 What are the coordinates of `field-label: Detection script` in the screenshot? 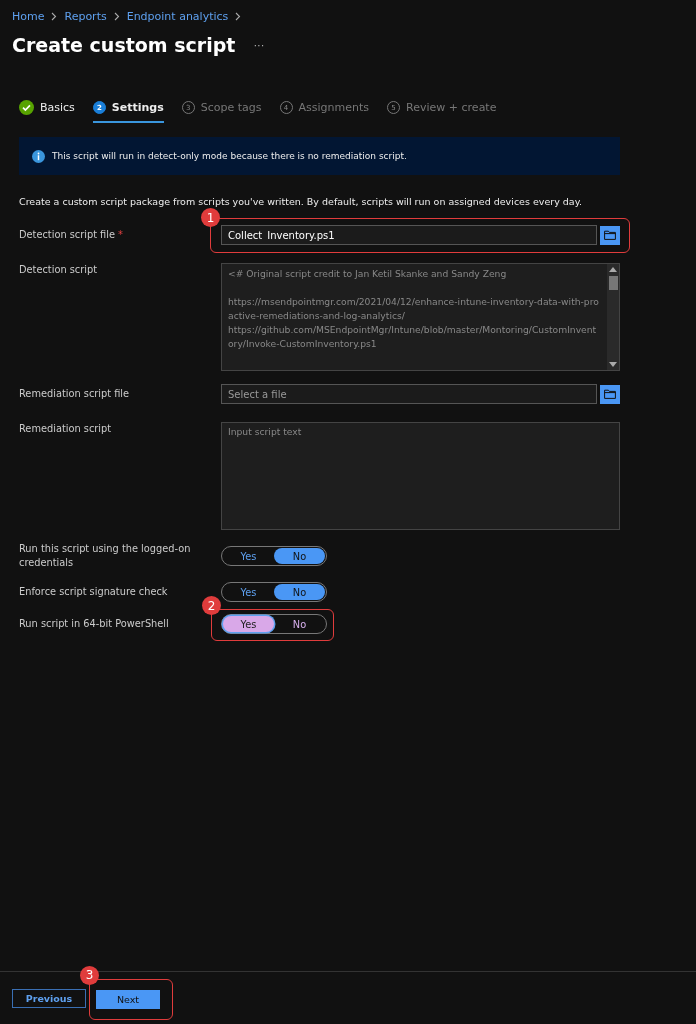 It's located at (58, 269).